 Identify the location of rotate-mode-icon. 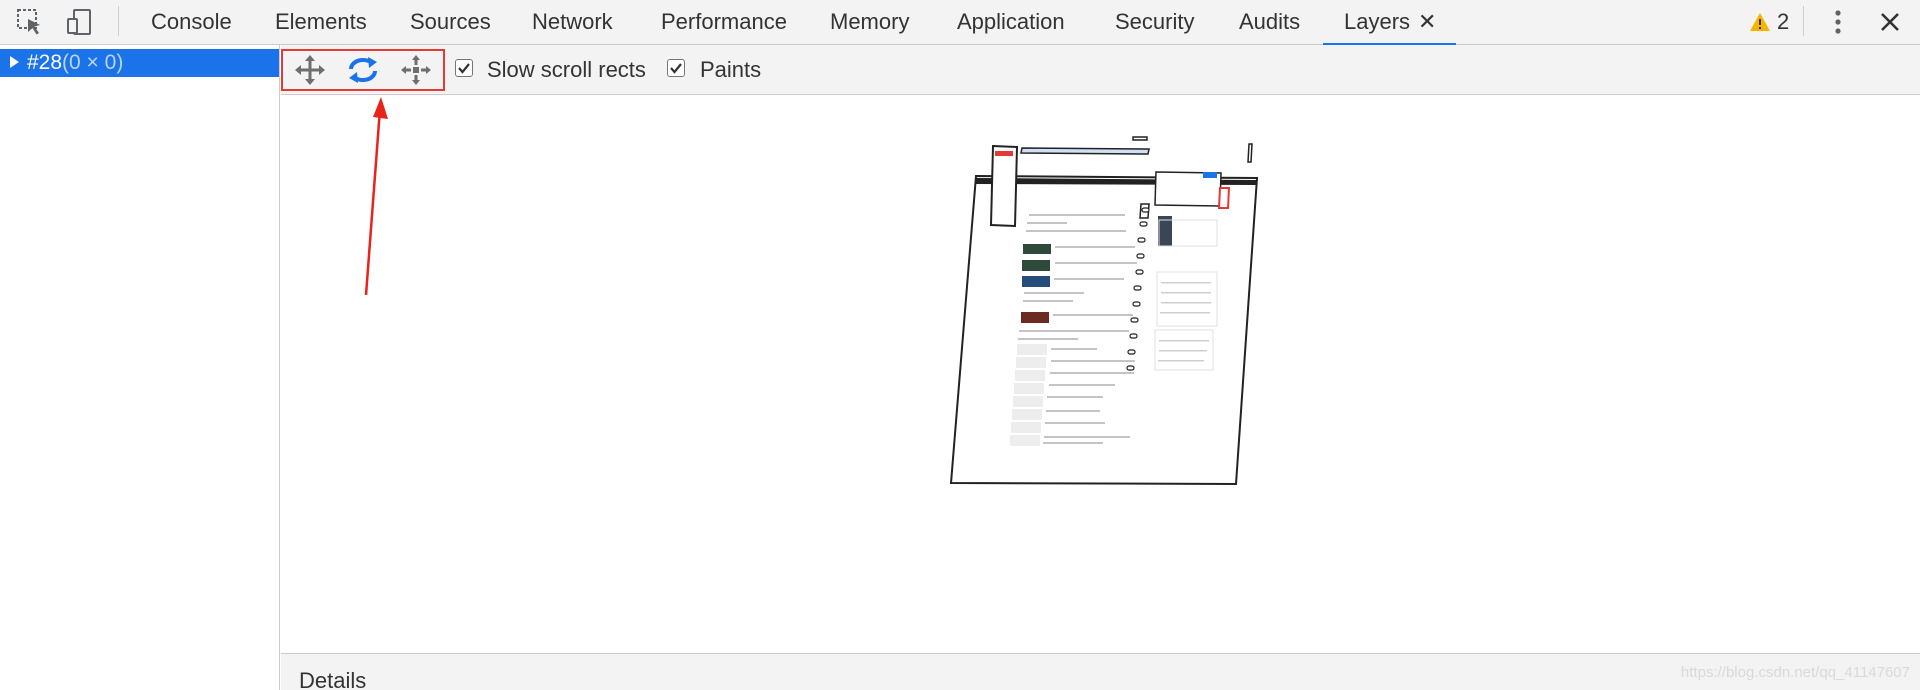
(362, 70).